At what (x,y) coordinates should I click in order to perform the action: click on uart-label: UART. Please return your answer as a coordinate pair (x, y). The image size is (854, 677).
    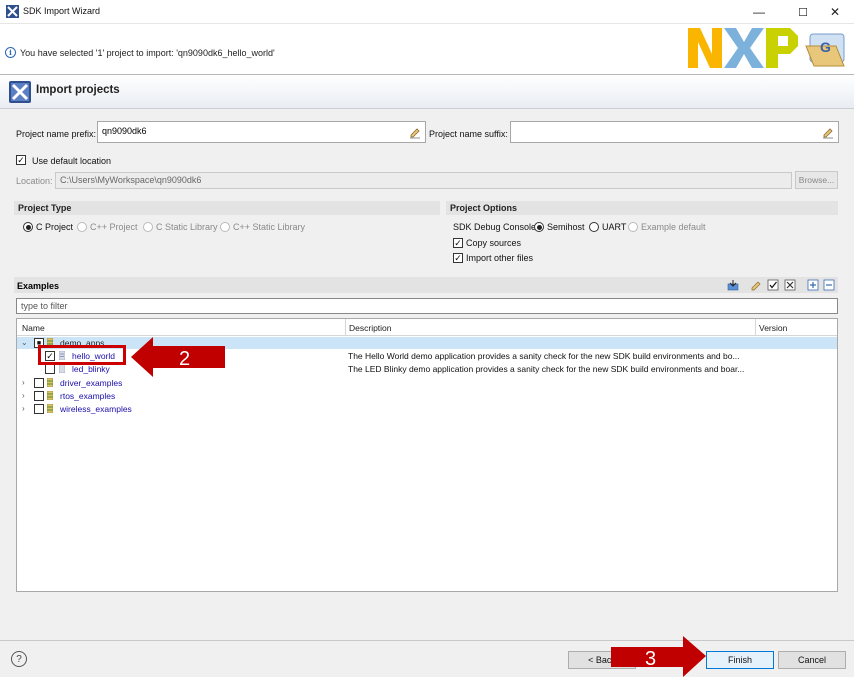
    Looking at the image, I should click on (614, 227).